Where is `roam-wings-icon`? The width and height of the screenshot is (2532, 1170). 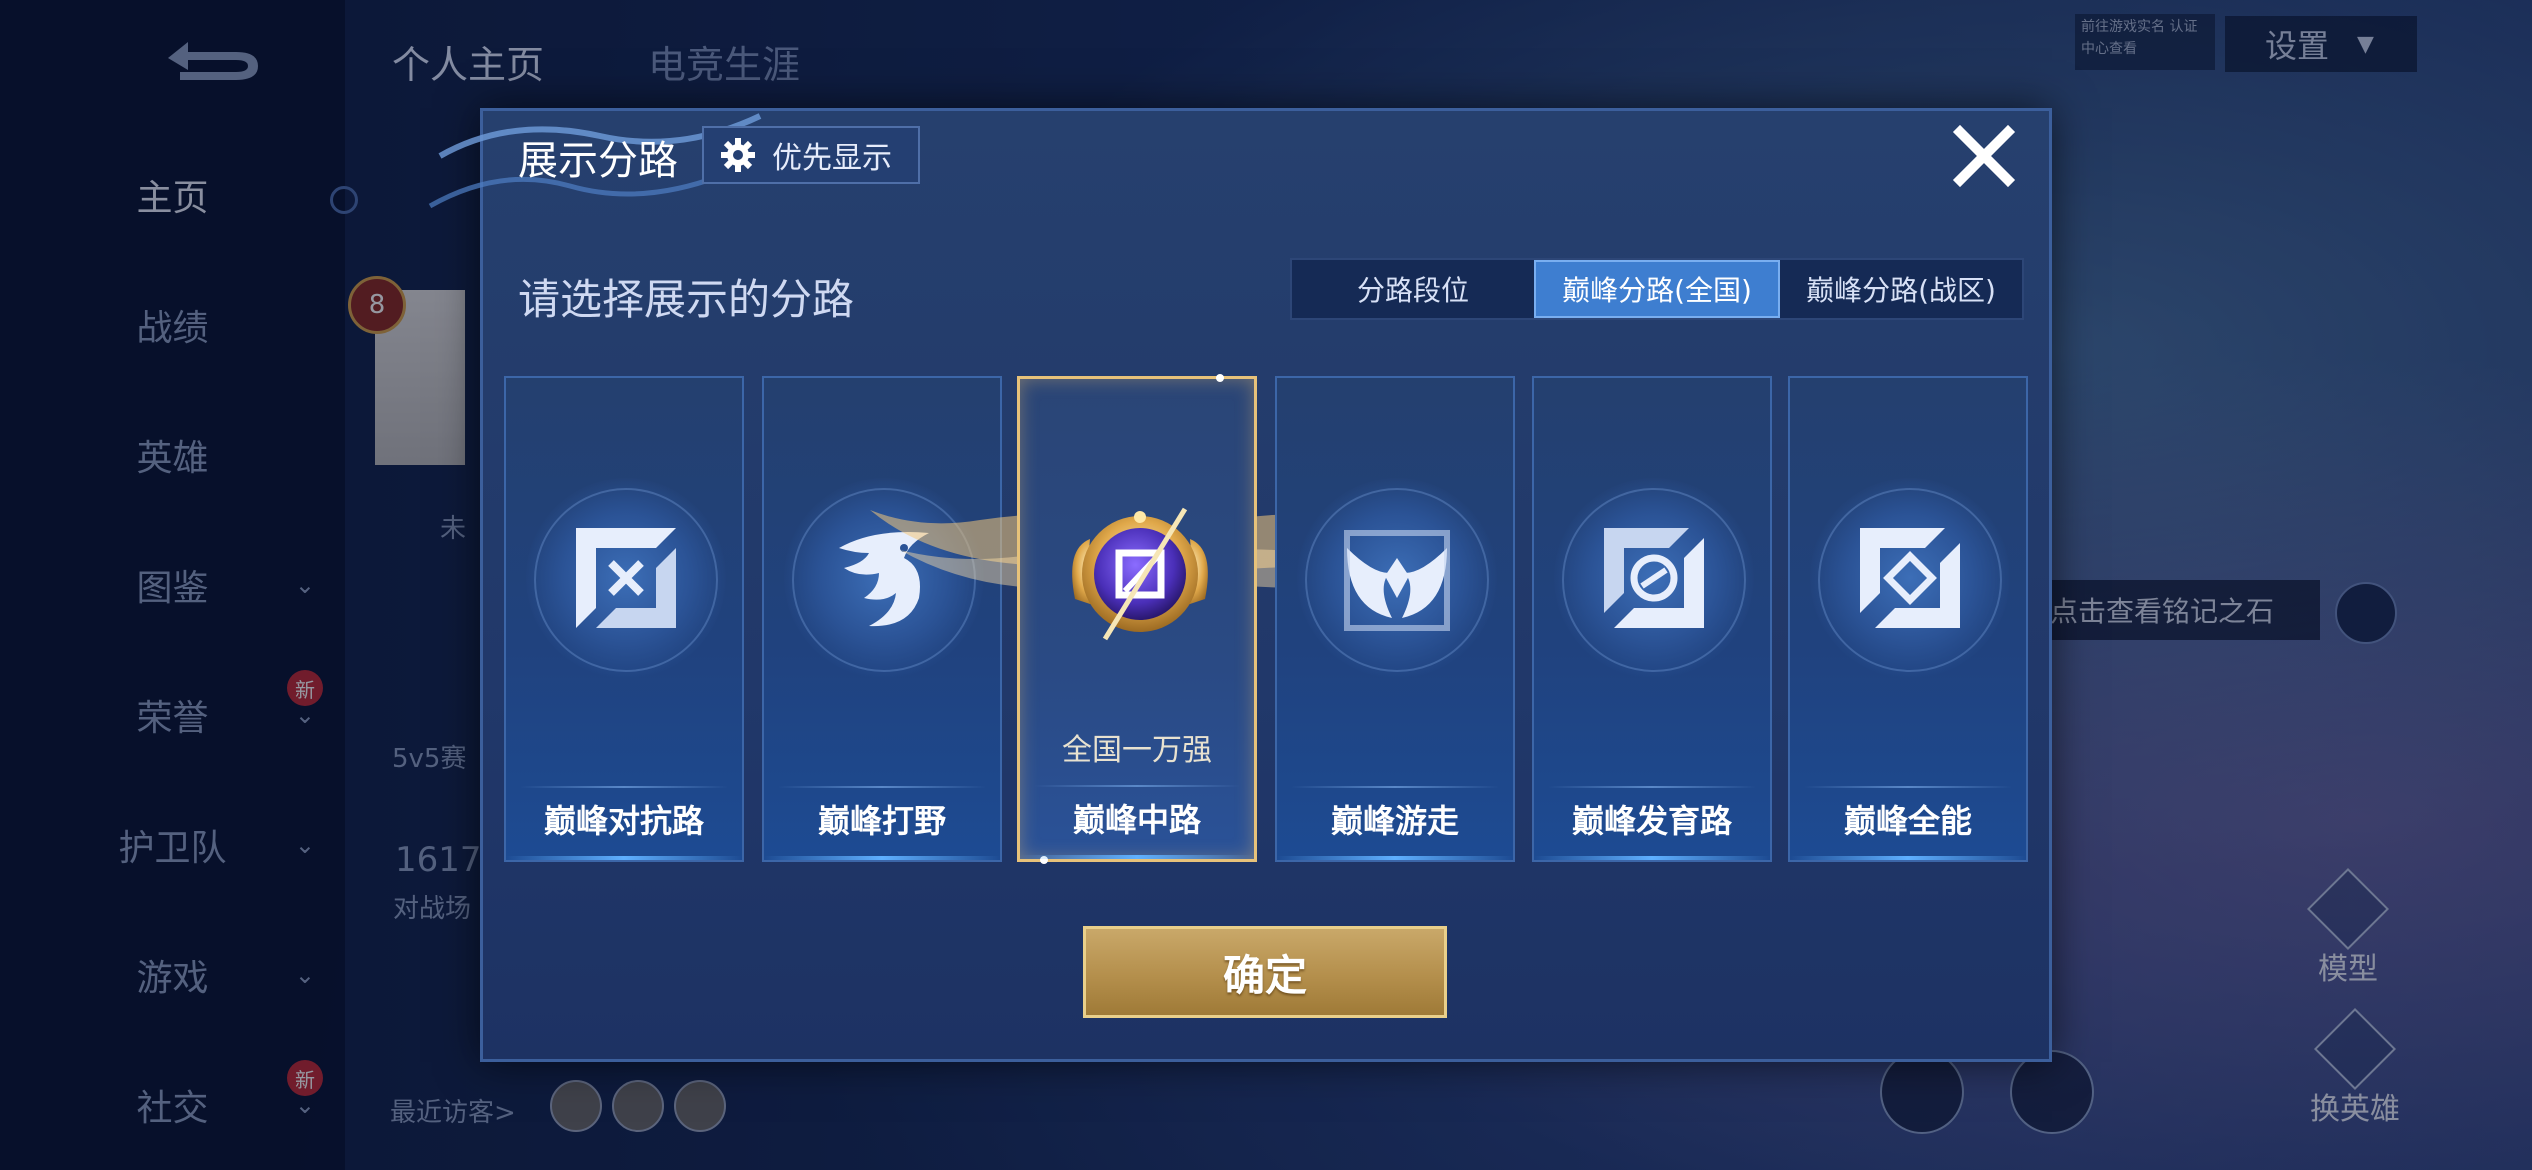
roam-wings-icon is located at coordinates (1397, 580).